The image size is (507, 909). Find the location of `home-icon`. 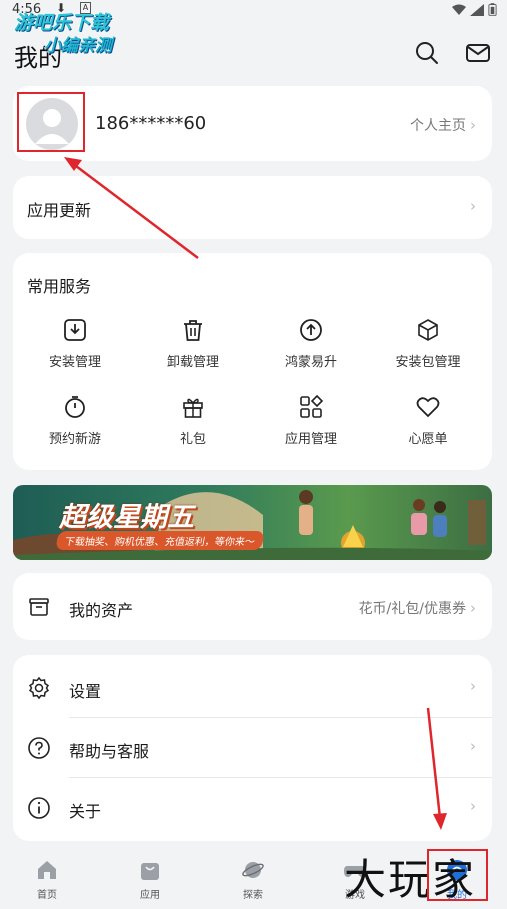

home-icon is located at coordinates (47, 870).